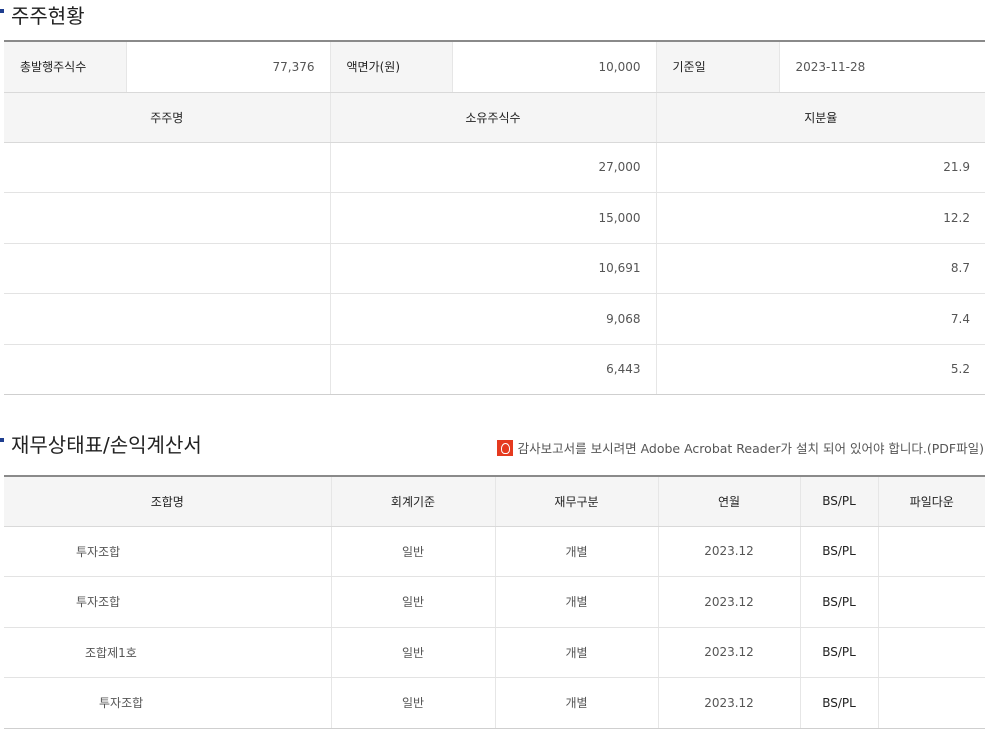 This screenshot has width=985, height=729. What do you see at coordinates (167, 117) in the screenshot?
I see `column-header-shareholder-name: 주주명` at bounding box center [167, 117].